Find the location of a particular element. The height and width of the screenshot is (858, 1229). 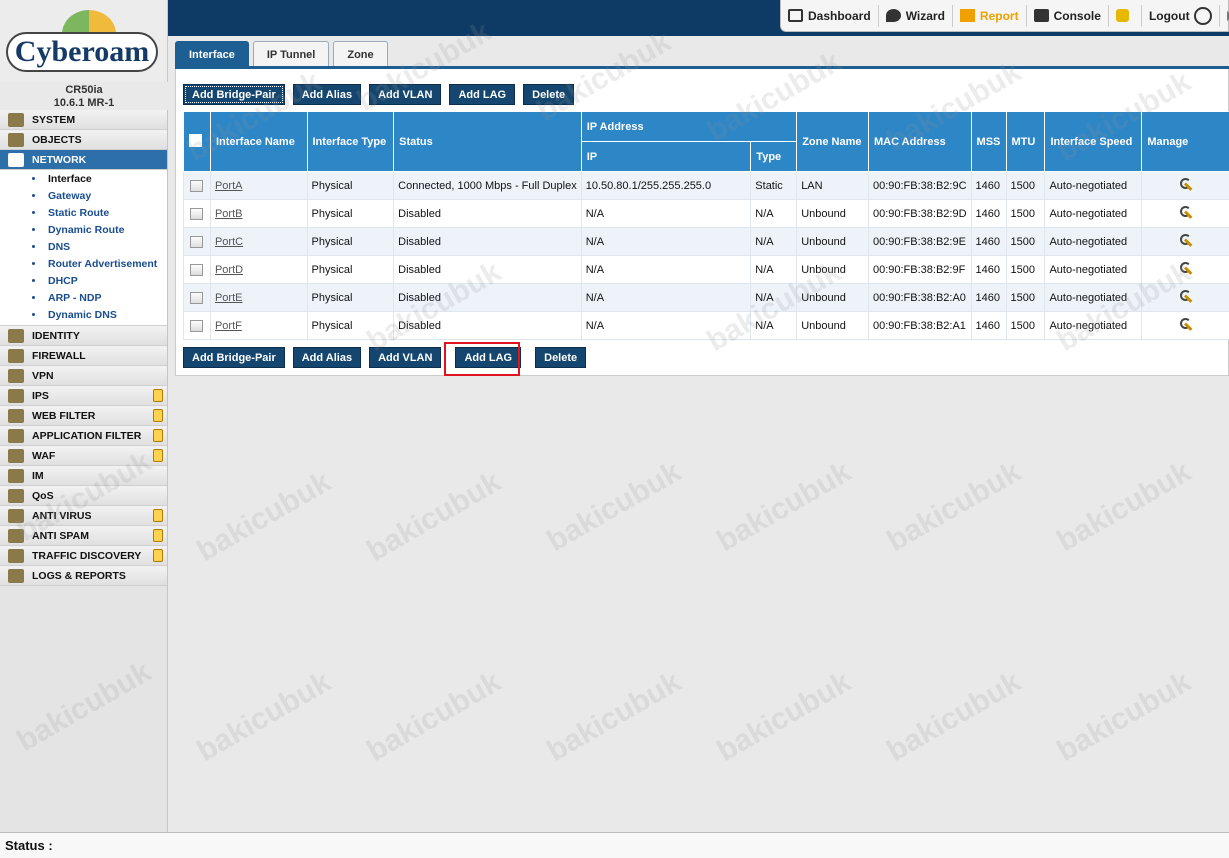

port-link: PortA is located at coordinates (229, 186).